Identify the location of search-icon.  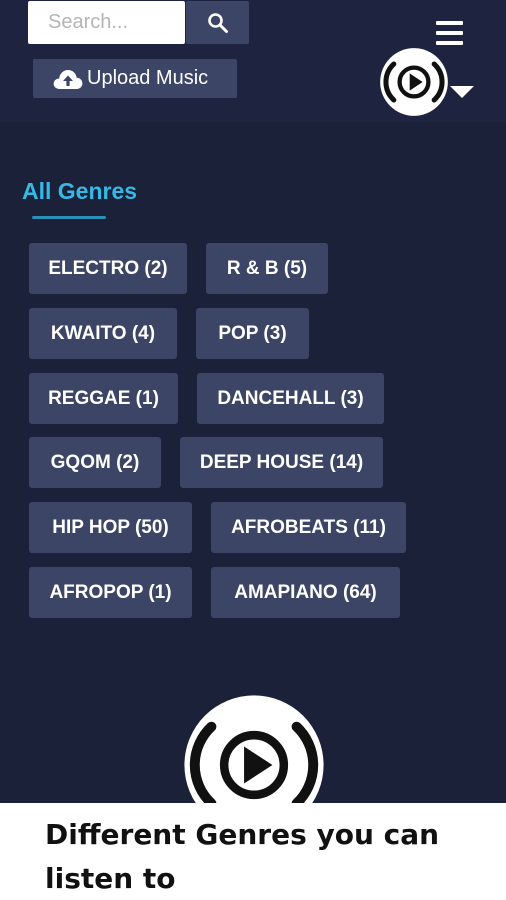
(217, 22).